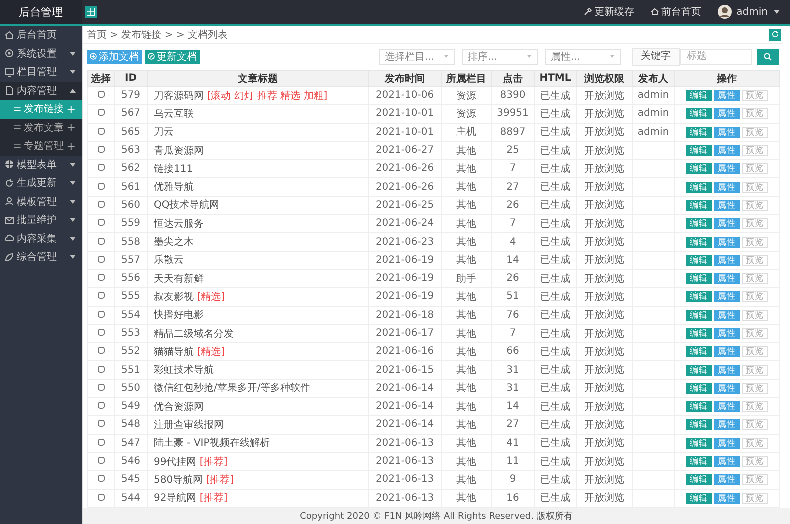 This screenshot has width=790, height=524. Describe the element at coordinates (187, 206) in the screenshot. I see `title-link: QQ技术导航网` at that location.